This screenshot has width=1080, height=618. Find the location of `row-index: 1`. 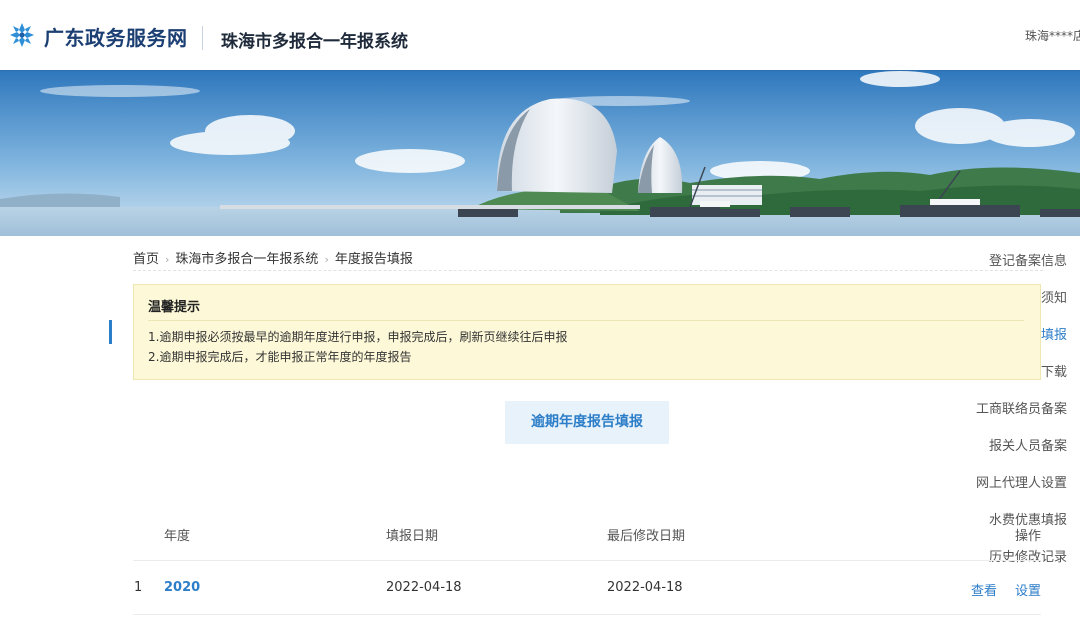

row-index: 1 is located at coordinates (138, 587).